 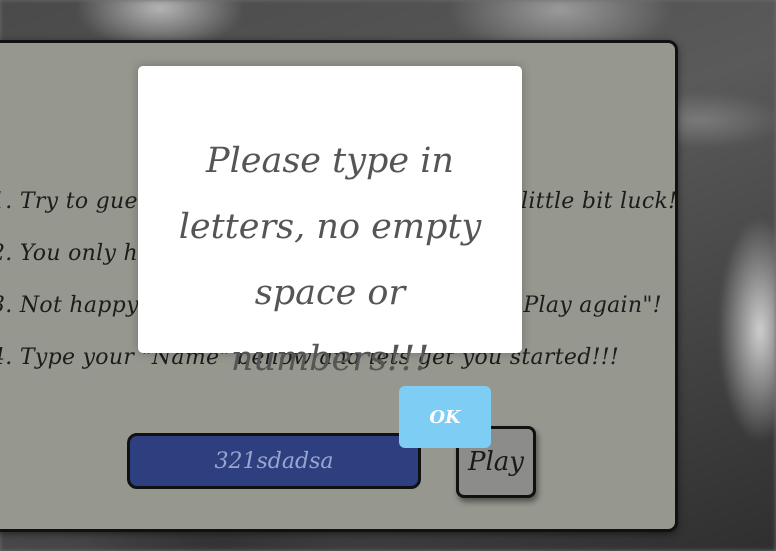 I want to click on ok-button: OK, so click(x=445, y=417).